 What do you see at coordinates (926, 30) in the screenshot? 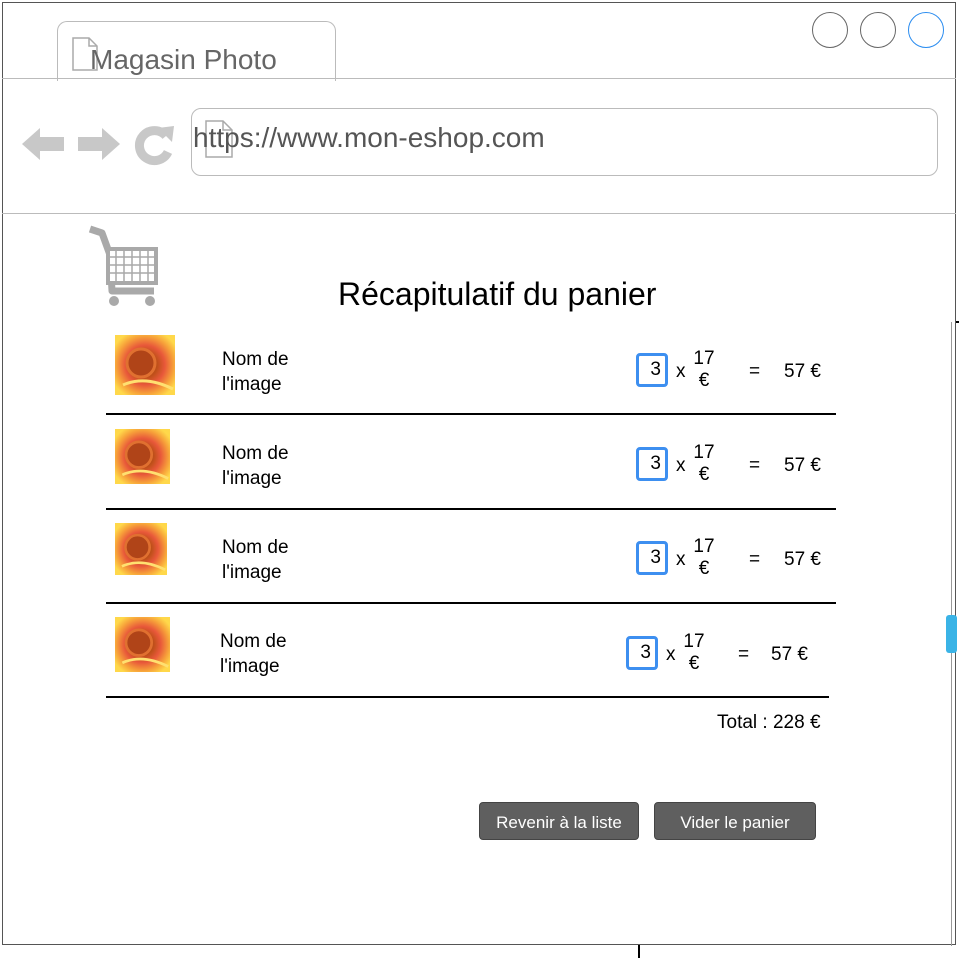
I see `window-close-button` at bounding box center [926, 30].